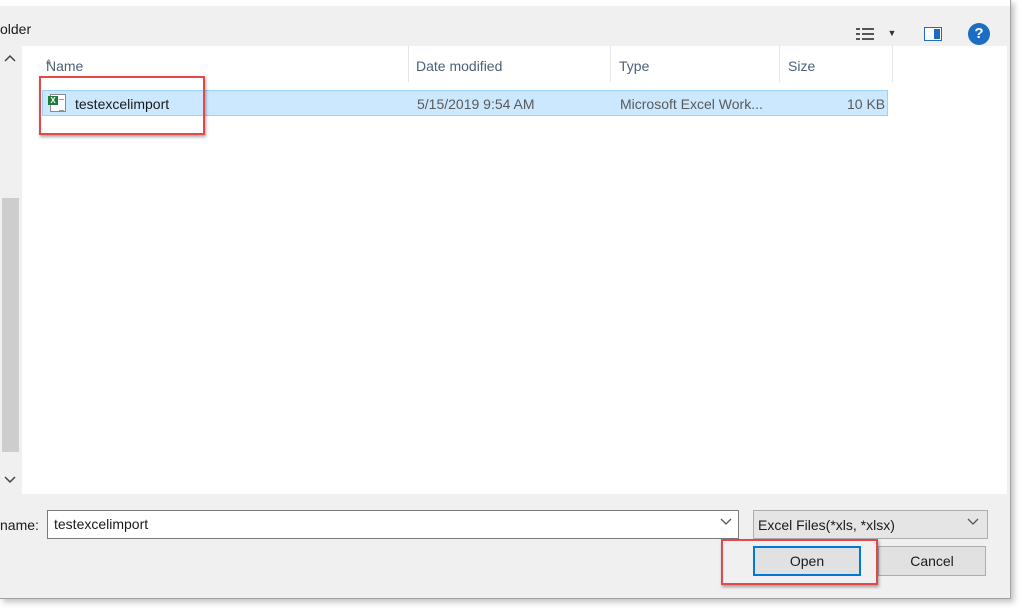  What do you see at coordinates (10, 59) in the screenshot?
I see `scroll-up-icon` at bounding box center [10, 59].